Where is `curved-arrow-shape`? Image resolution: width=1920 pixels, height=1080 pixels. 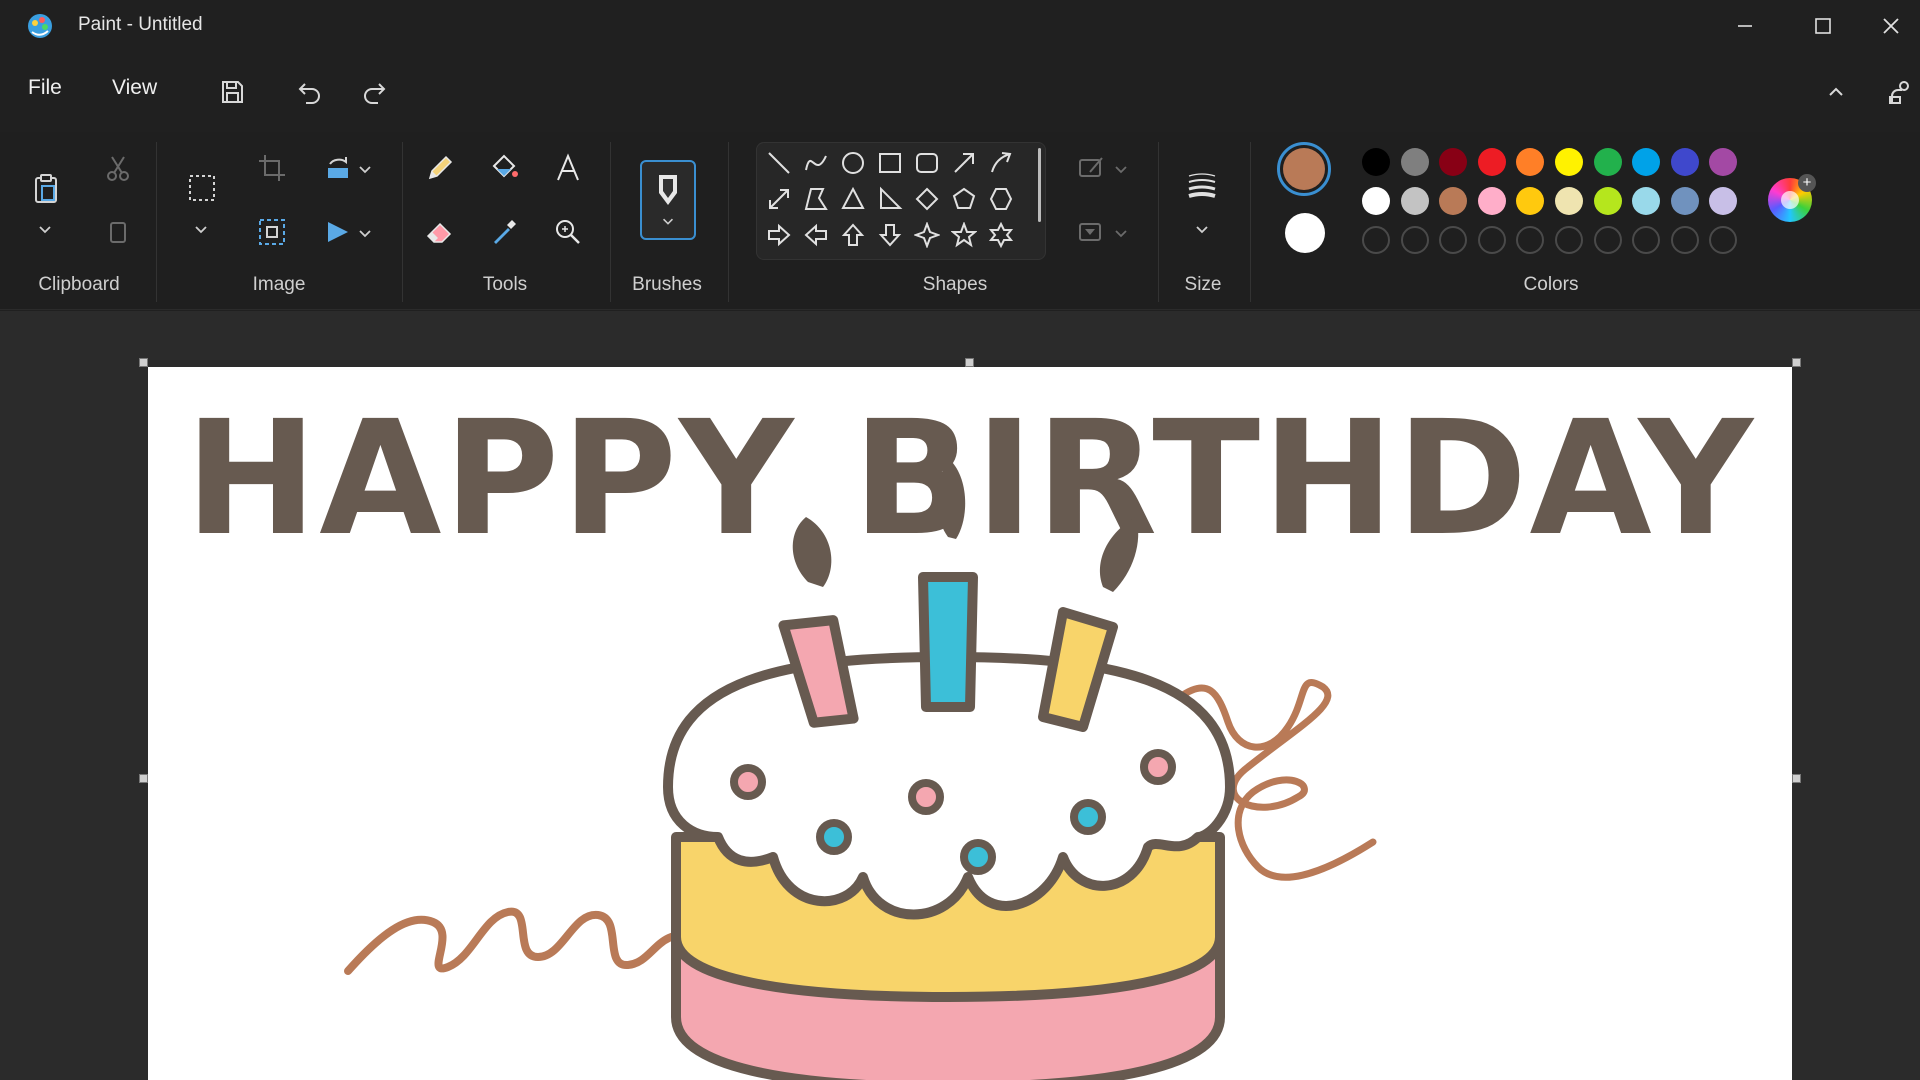 curved-arrow-shape is located at coordinates (1001, 163).